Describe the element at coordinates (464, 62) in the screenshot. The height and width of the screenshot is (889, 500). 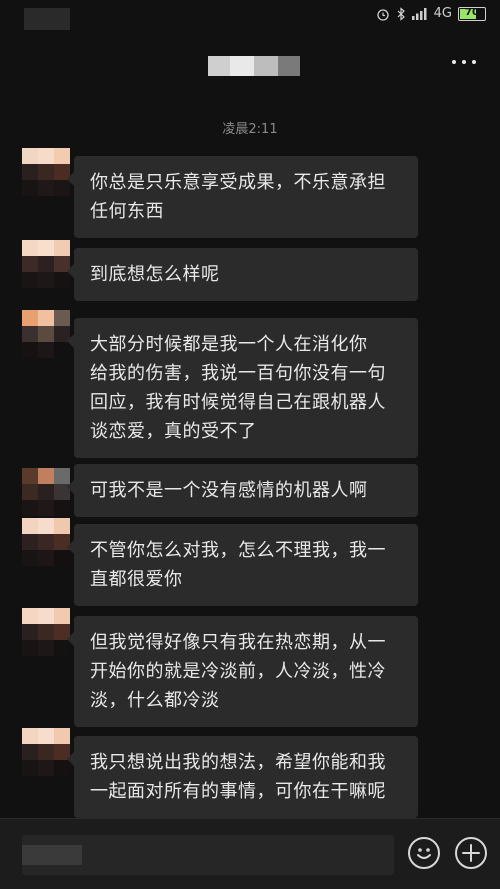
I see `more-dots-icon` at that location.